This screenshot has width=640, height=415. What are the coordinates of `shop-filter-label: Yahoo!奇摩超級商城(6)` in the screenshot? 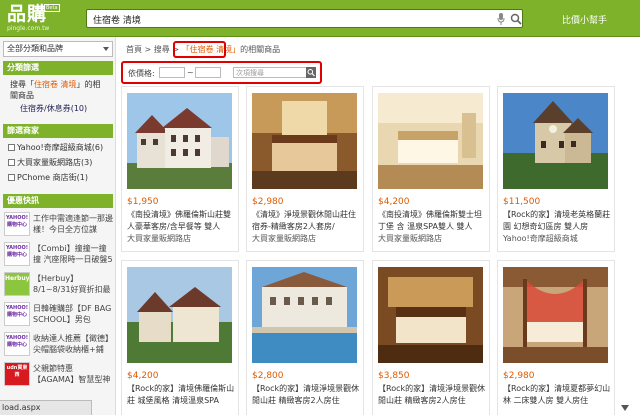 It's located at (60, 147).